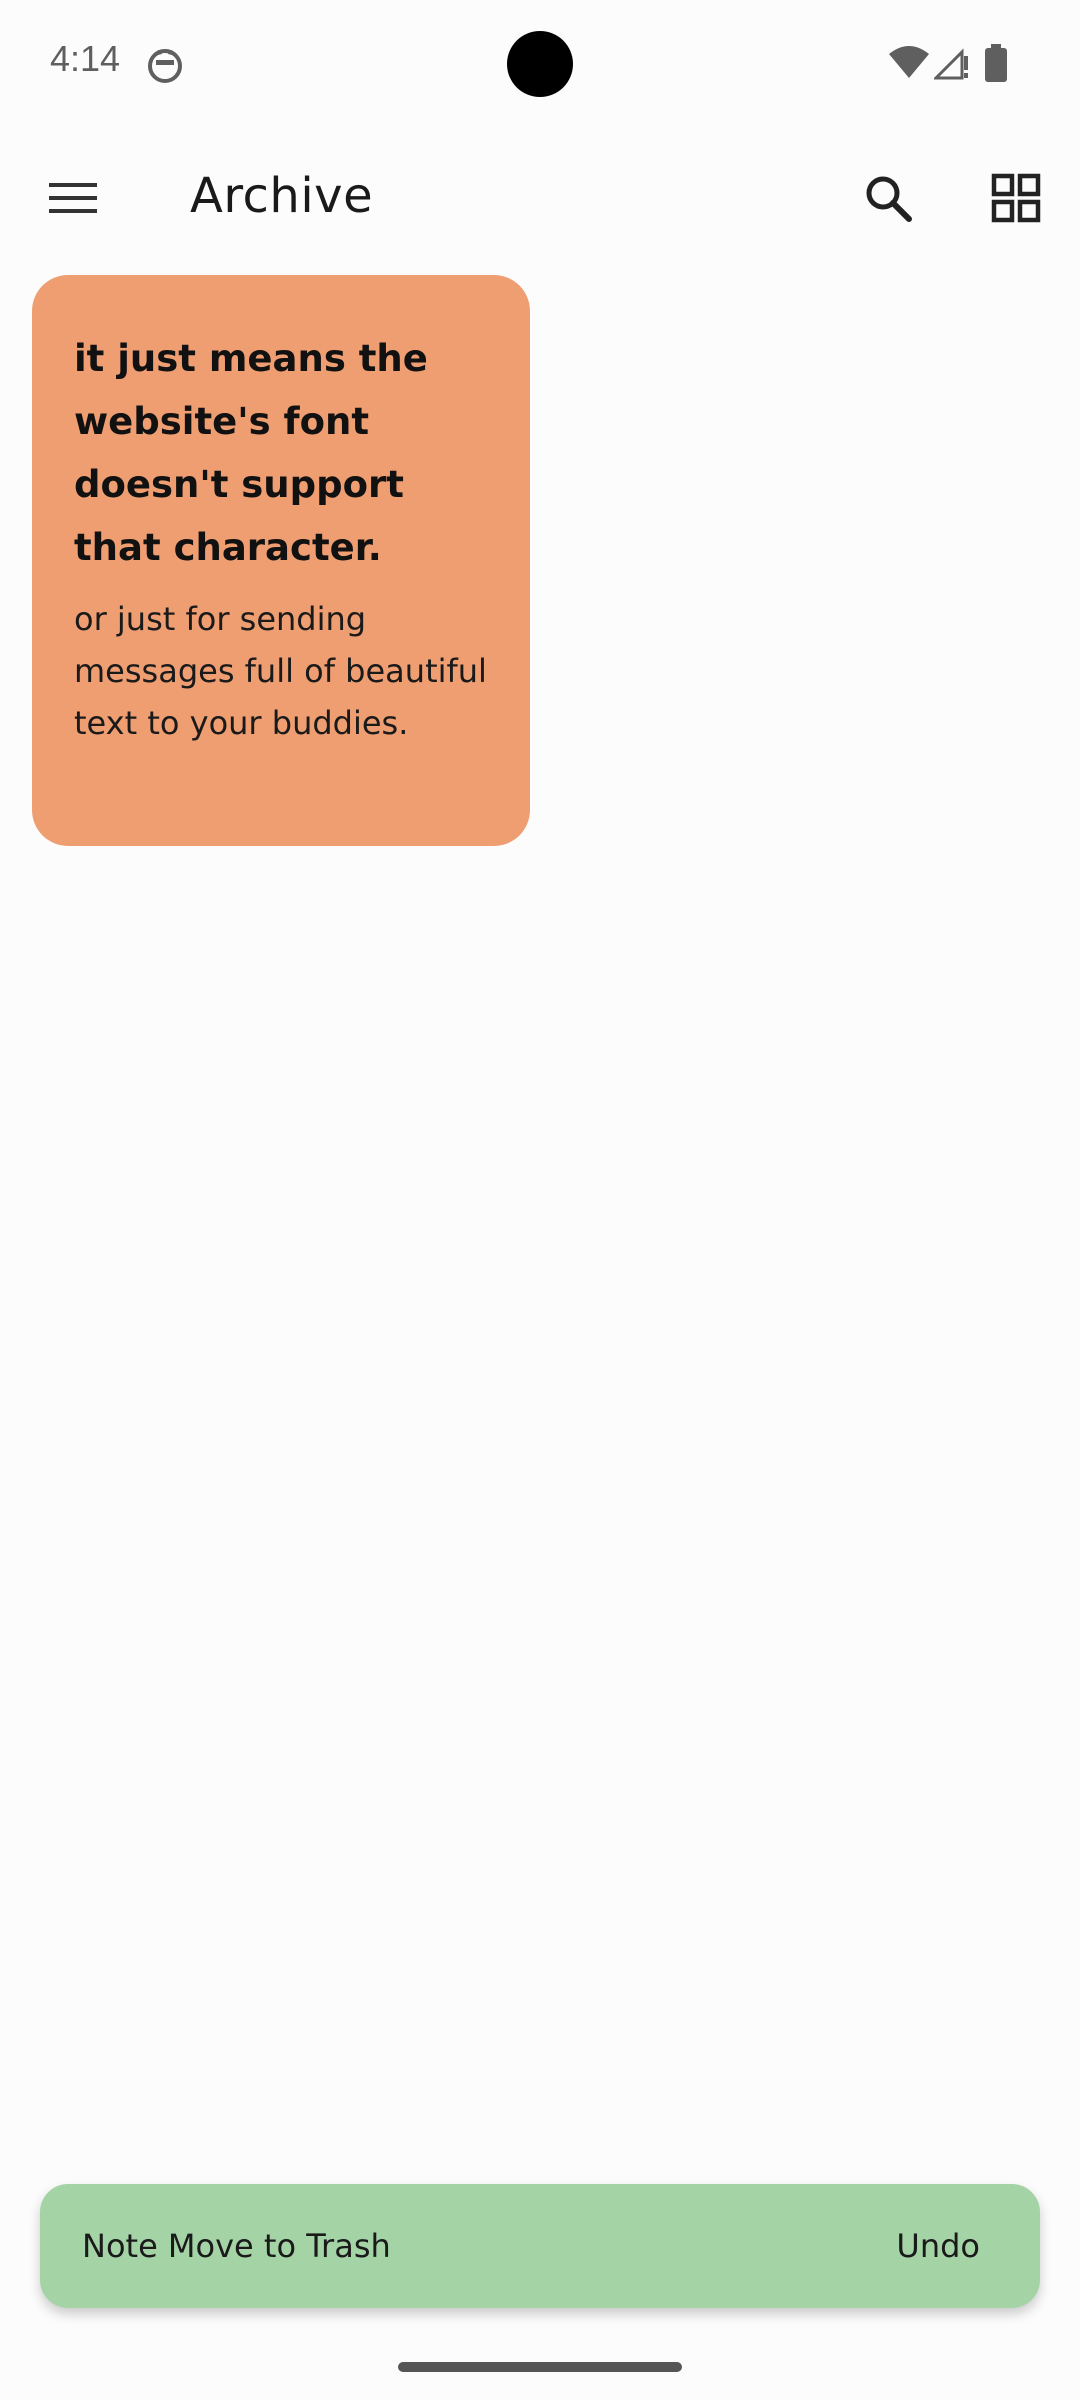 The image size is (1080, 2400). I want to click on hamburger-menu-icon, so click(73, 200).